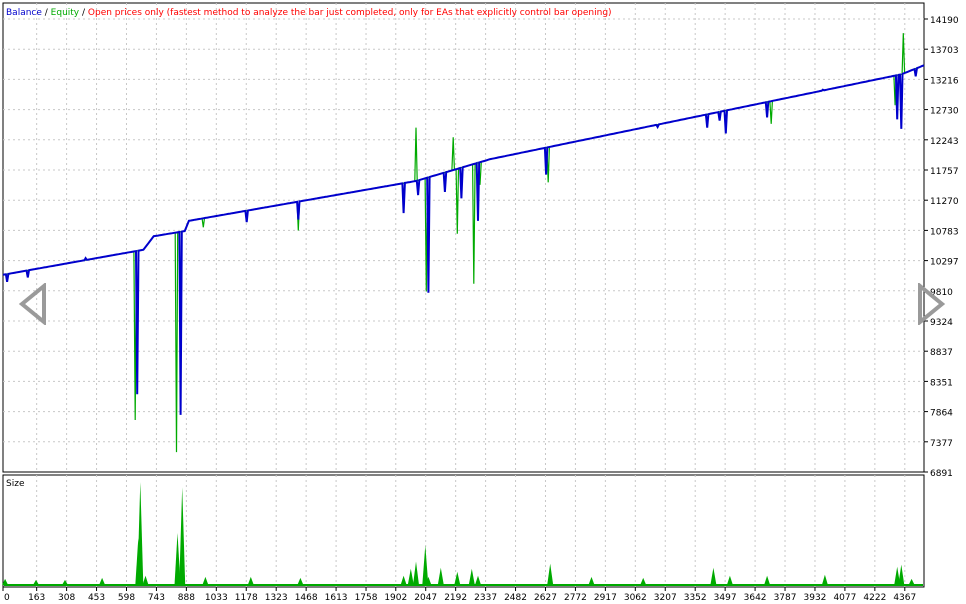  Describe the element at coordinates (931, 304) in the screenshot. I see `chevron-right-icon` at that location.